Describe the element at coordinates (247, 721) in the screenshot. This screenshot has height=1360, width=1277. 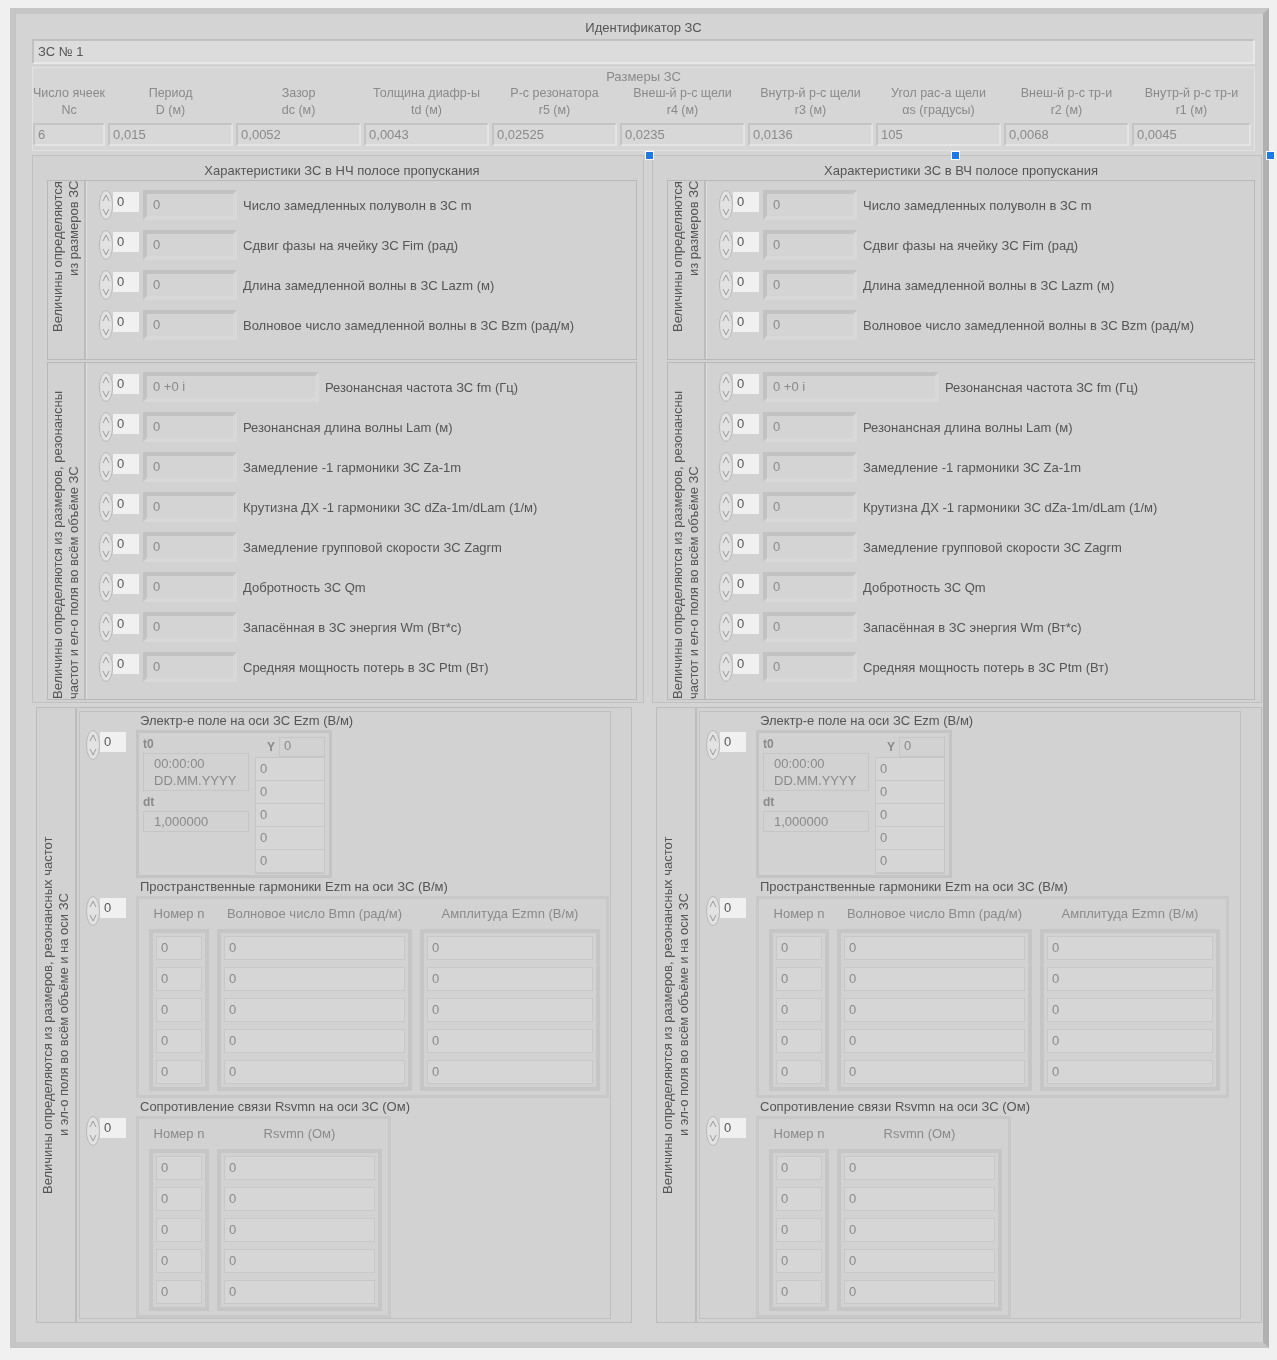
I see `indicator-title: Электр-е поле на оси ЗС Ezm (В/м)` at that location.